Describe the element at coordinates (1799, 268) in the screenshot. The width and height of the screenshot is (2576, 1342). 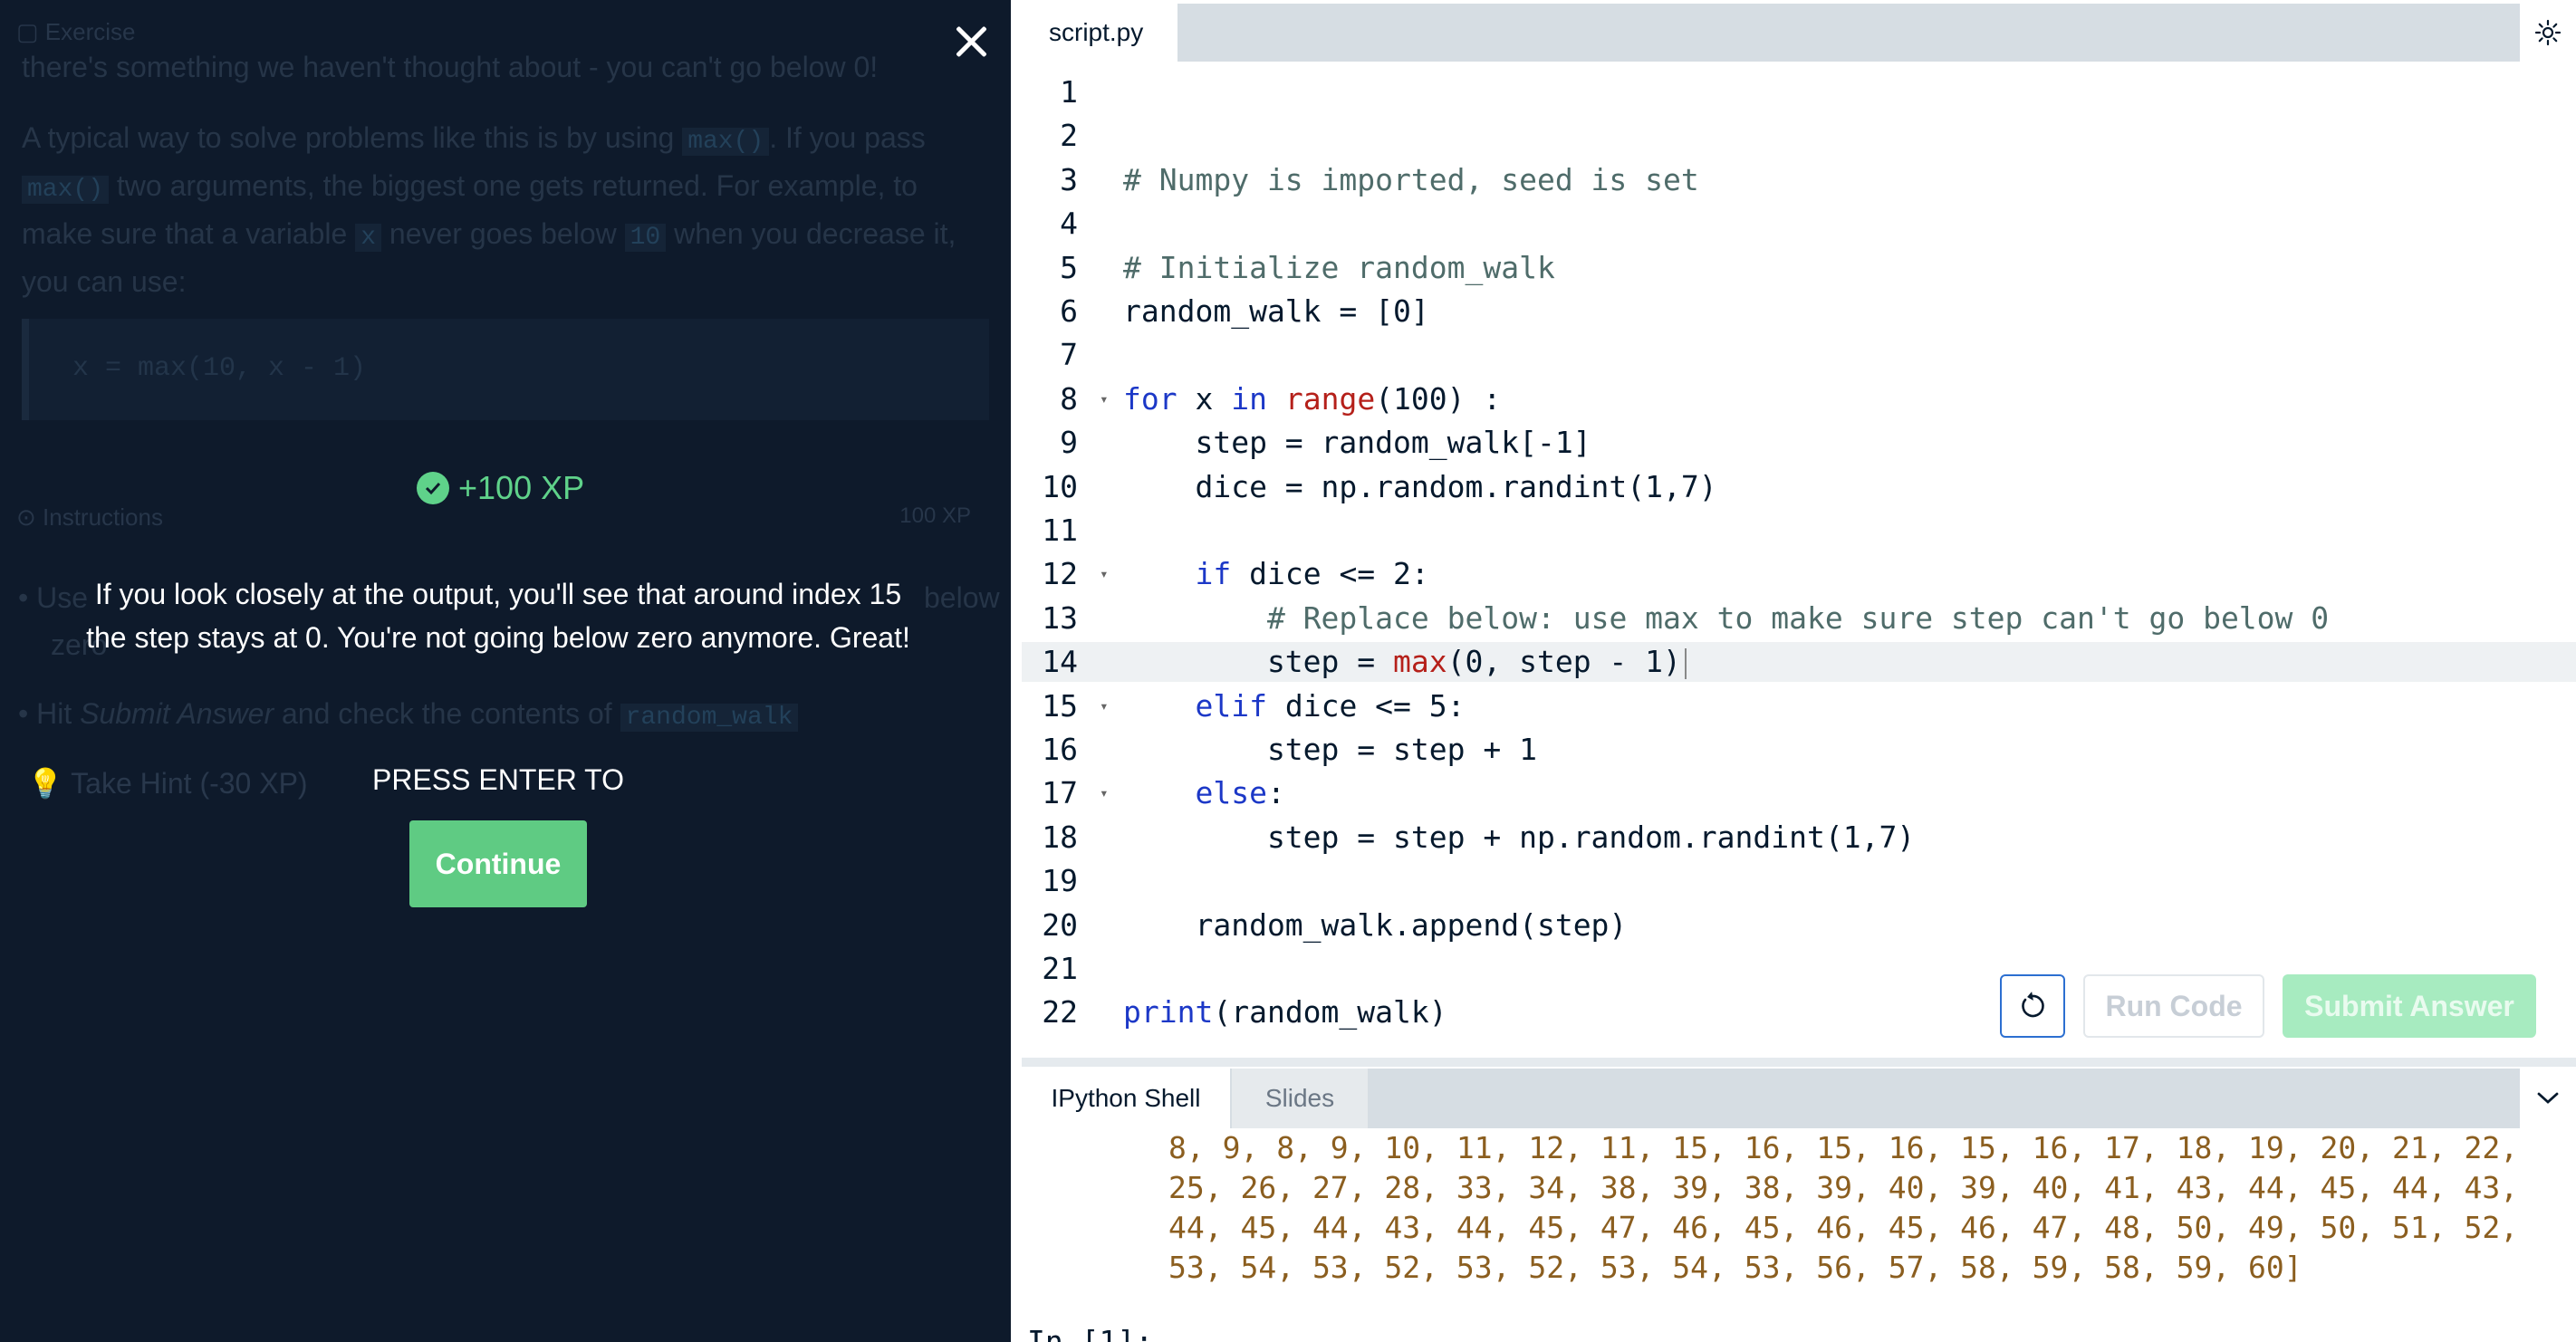
I see `code-line: 5 # Initialize random_walk` at that location.